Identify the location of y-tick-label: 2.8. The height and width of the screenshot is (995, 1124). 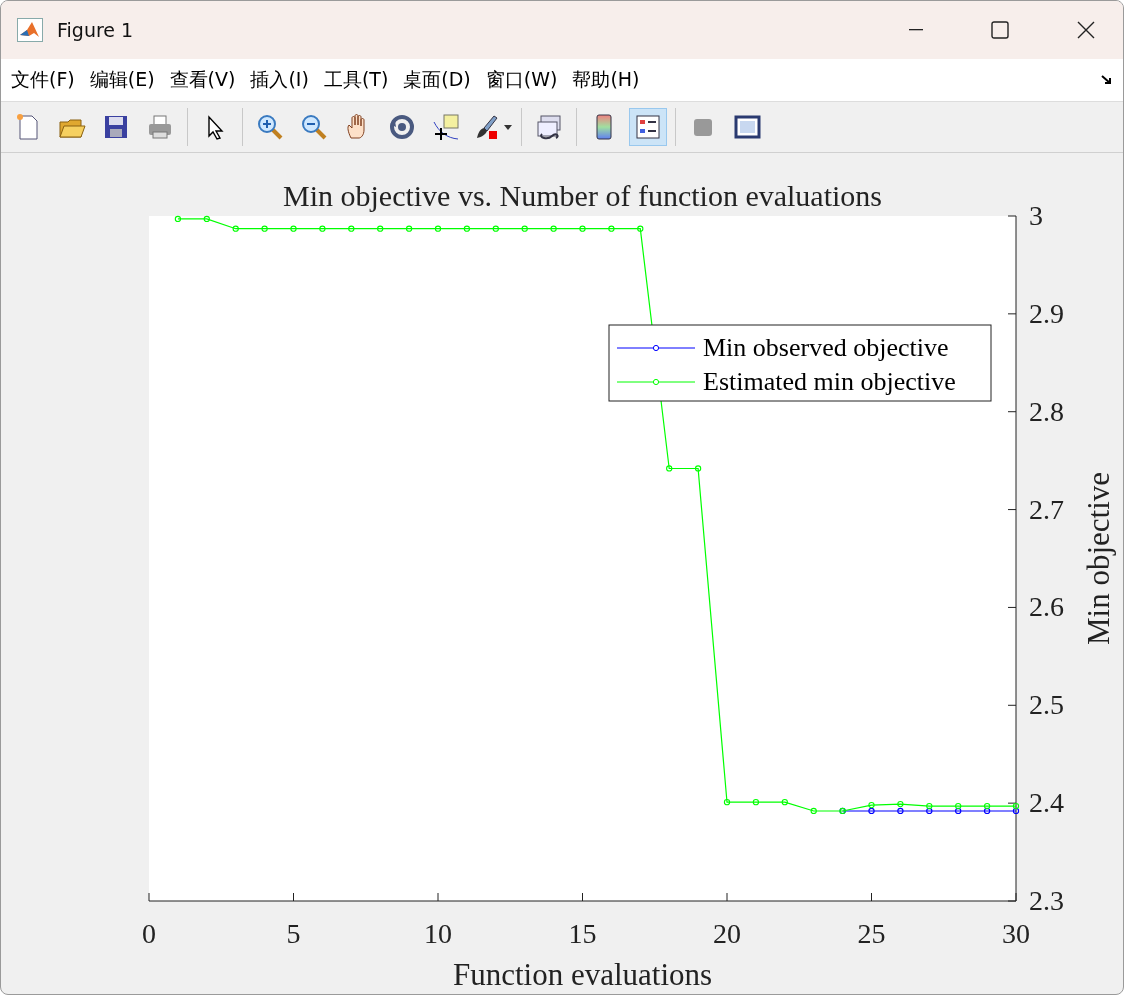
(1046, 411).